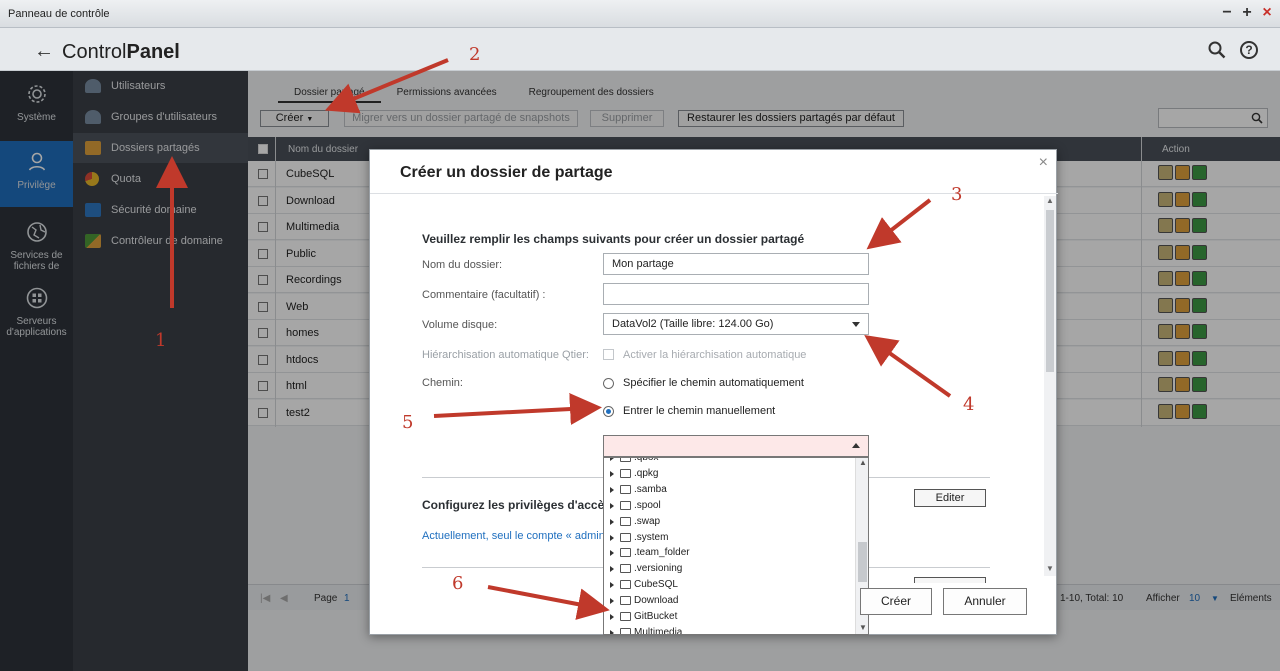 This screenshot has height=671, width=1280. What do you see at coordinates (715, 355) in the screenshot?
I see `qtier-option-label: Activer la hiérarchisation automatique` at bounding box center [715, 355].